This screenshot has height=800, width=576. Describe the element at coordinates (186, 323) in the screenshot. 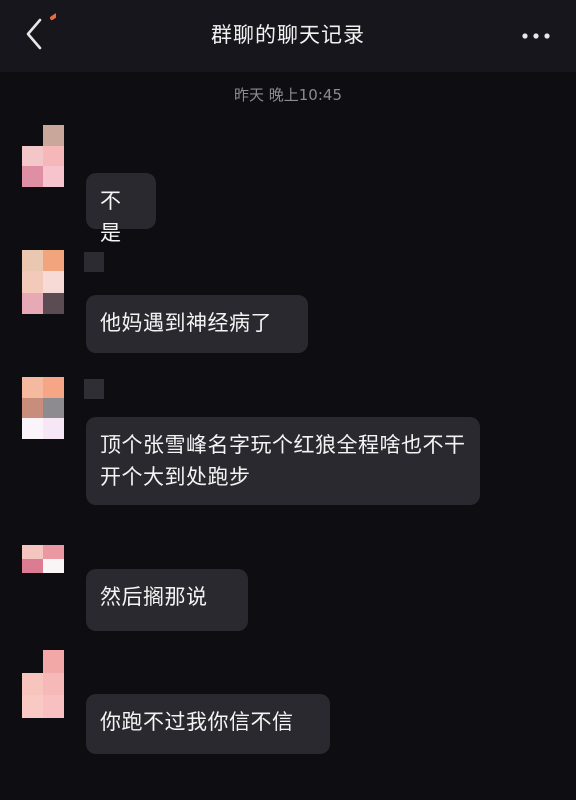

I see `message-text: 他妈遇到神经病了` at that location.